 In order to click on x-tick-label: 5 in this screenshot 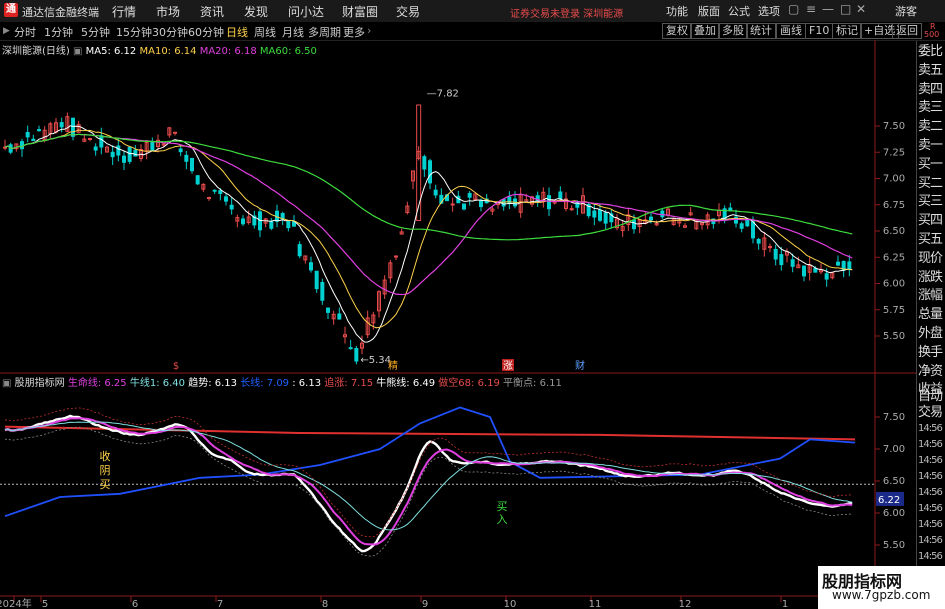, I will do `click(45, 604)`.